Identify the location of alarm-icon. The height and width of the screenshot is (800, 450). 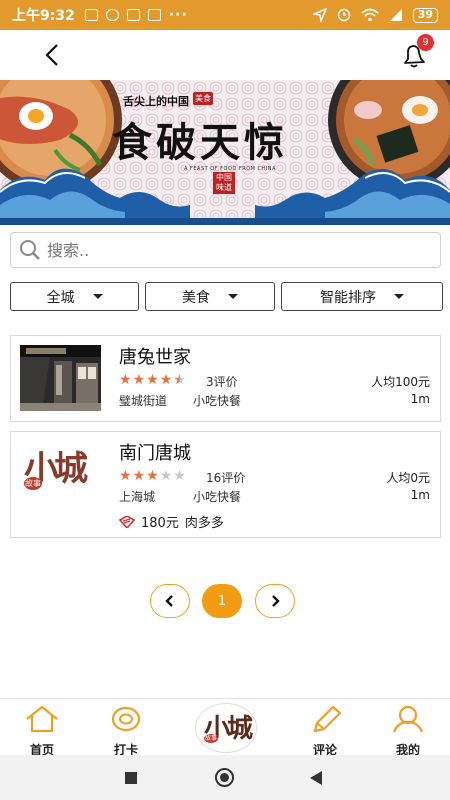
(343, 15).